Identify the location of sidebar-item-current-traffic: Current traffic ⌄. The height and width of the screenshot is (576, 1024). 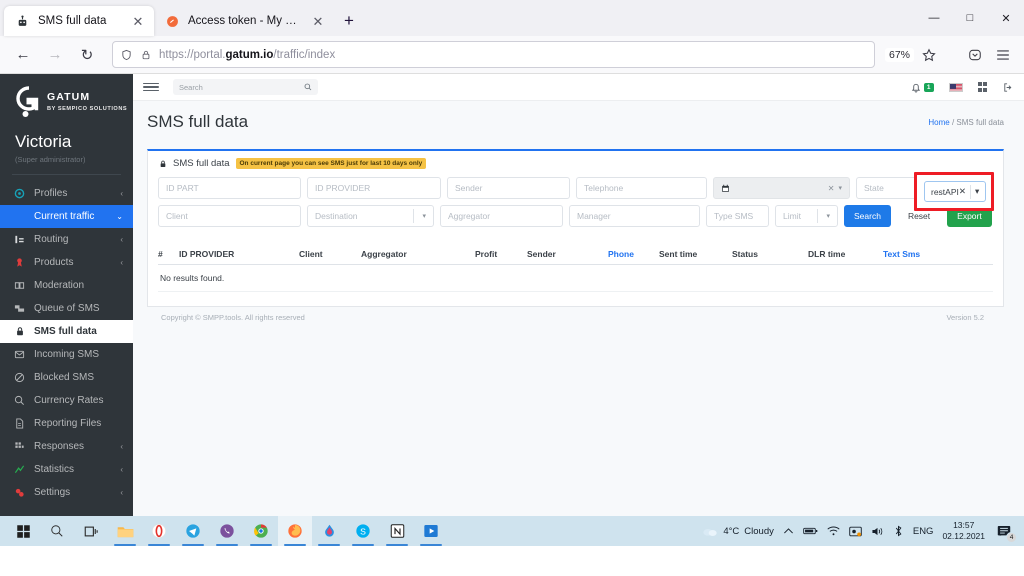
(66, 216).